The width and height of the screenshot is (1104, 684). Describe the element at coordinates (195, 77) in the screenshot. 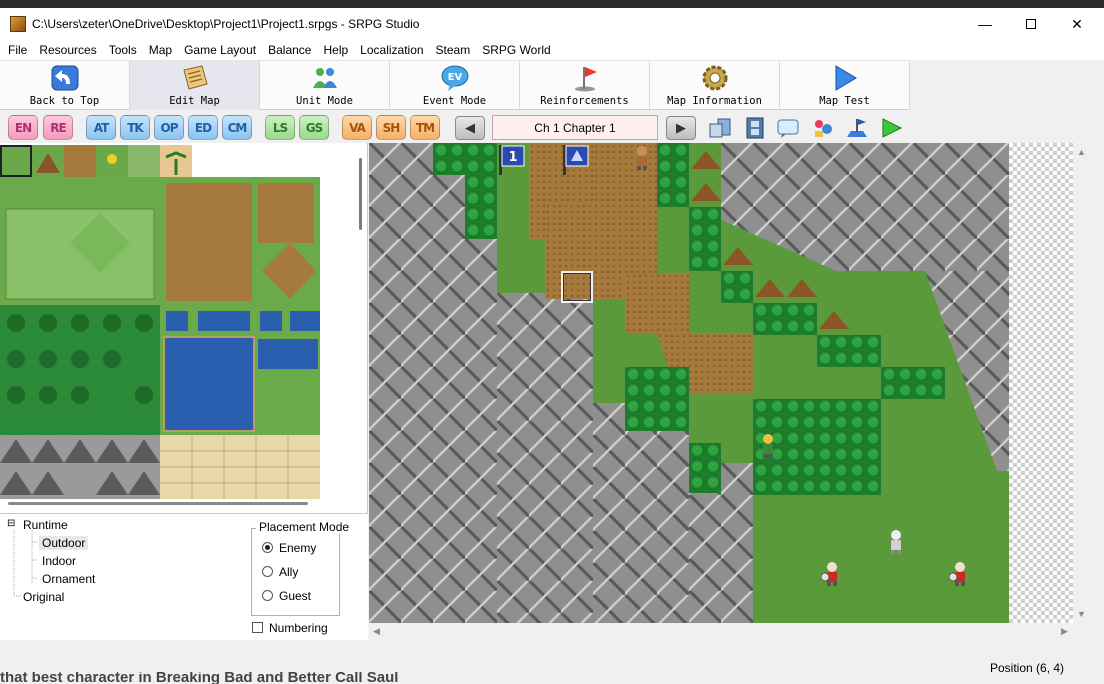

I see `scroll-map-icon` at that location.